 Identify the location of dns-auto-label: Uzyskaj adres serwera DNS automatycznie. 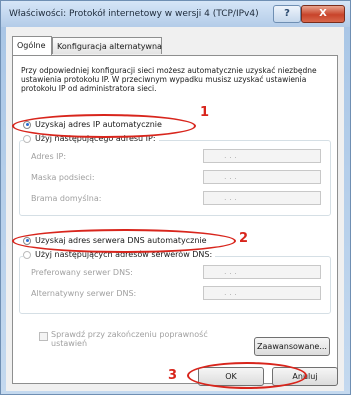
(121, 240).